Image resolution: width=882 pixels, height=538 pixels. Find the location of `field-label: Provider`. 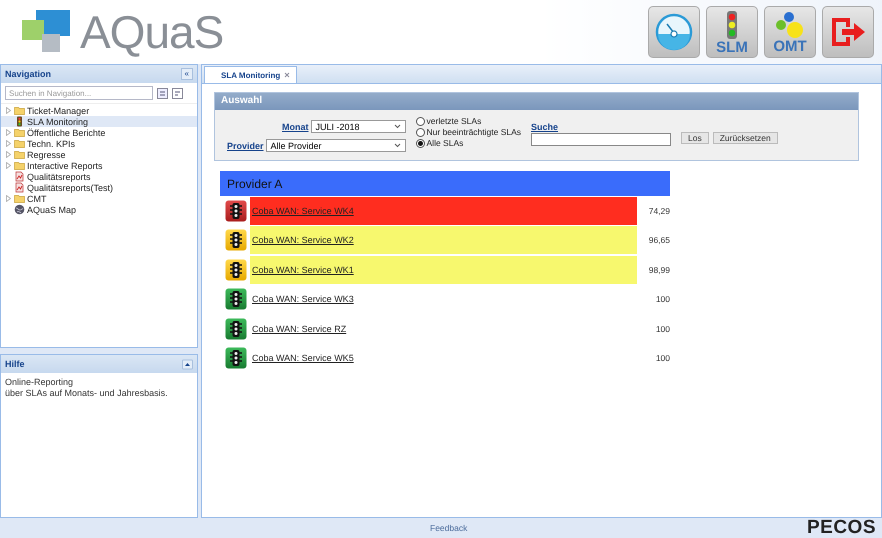

field-label: Provider is located at coordinates (245, 145).